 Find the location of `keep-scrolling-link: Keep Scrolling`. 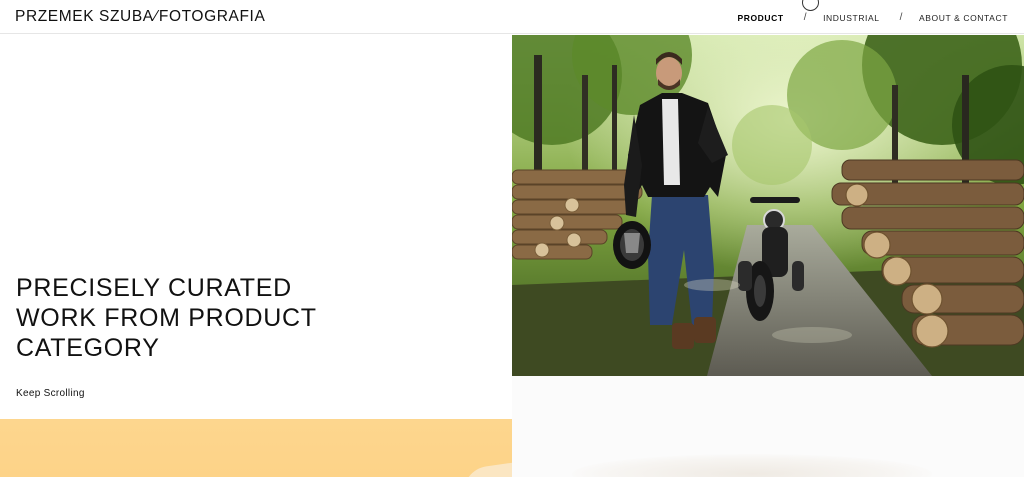

keep-scrolling-link: Keep Scrolling is located at coordinates (50, 393).